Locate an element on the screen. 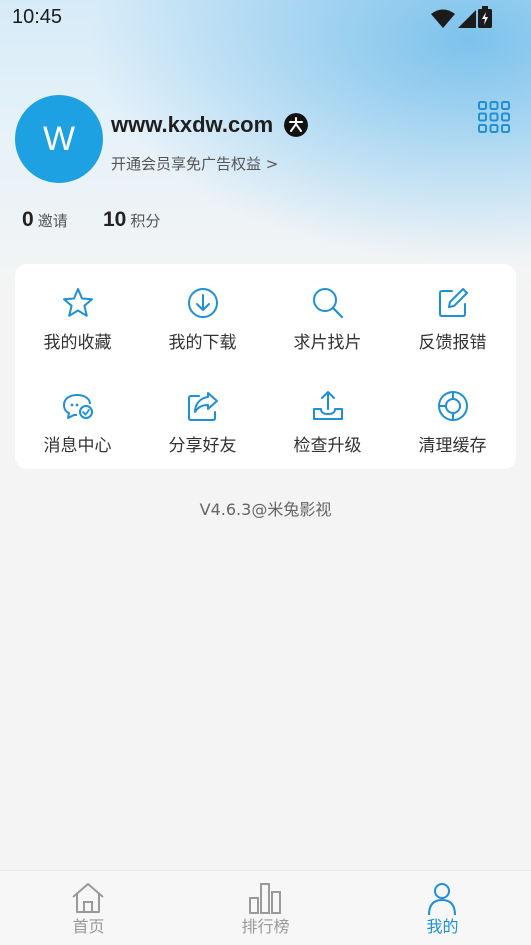 The image size is (531, 945). battery-icon is located at coordinates (485, 17).